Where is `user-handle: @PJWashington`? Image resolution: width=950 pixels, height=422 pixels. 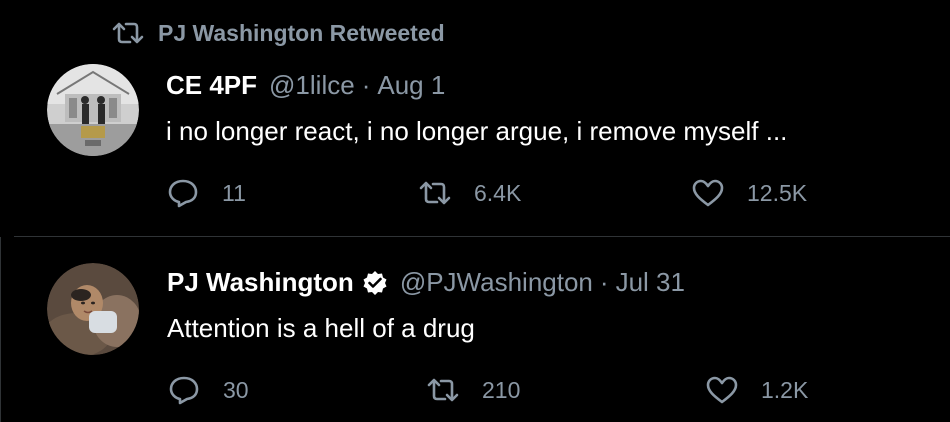
user-handle: @PJWashington is located at coordinates (496, 282).